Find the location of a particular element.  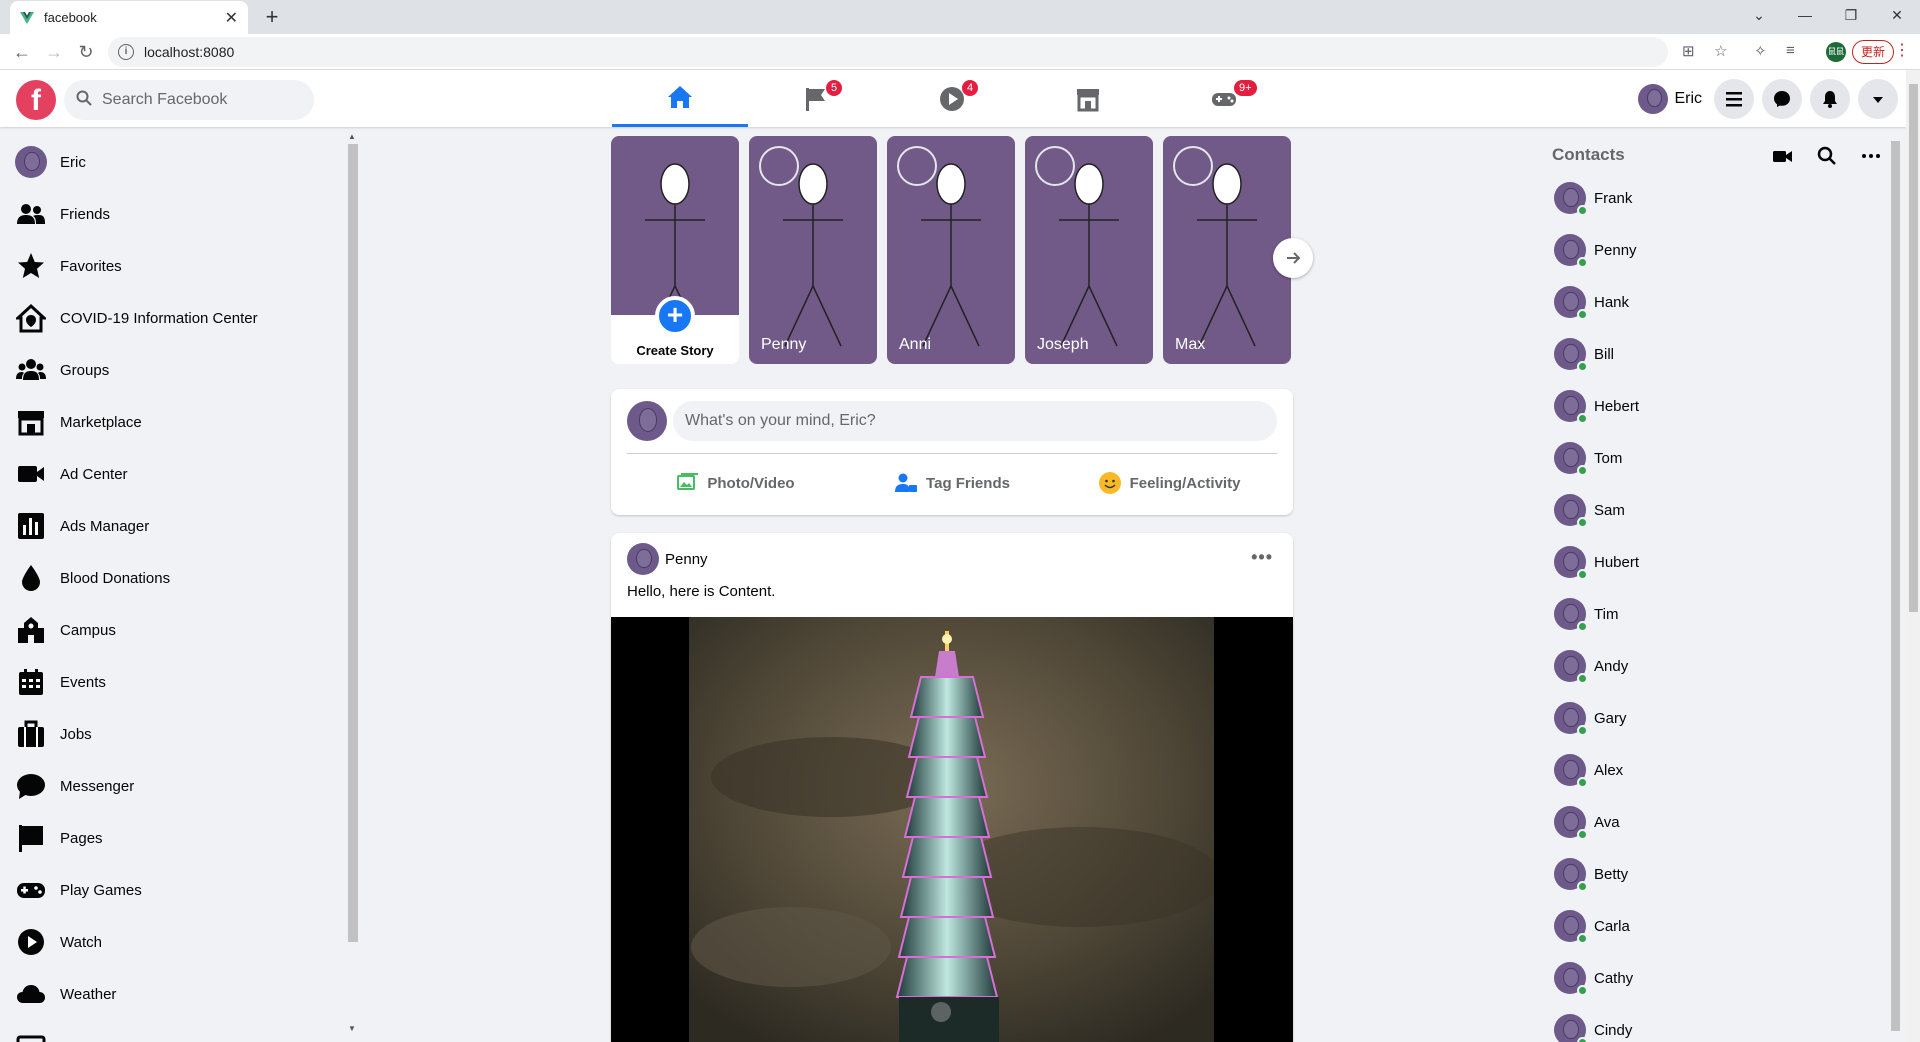

messenger-button is located at coordinates (1782, 98).